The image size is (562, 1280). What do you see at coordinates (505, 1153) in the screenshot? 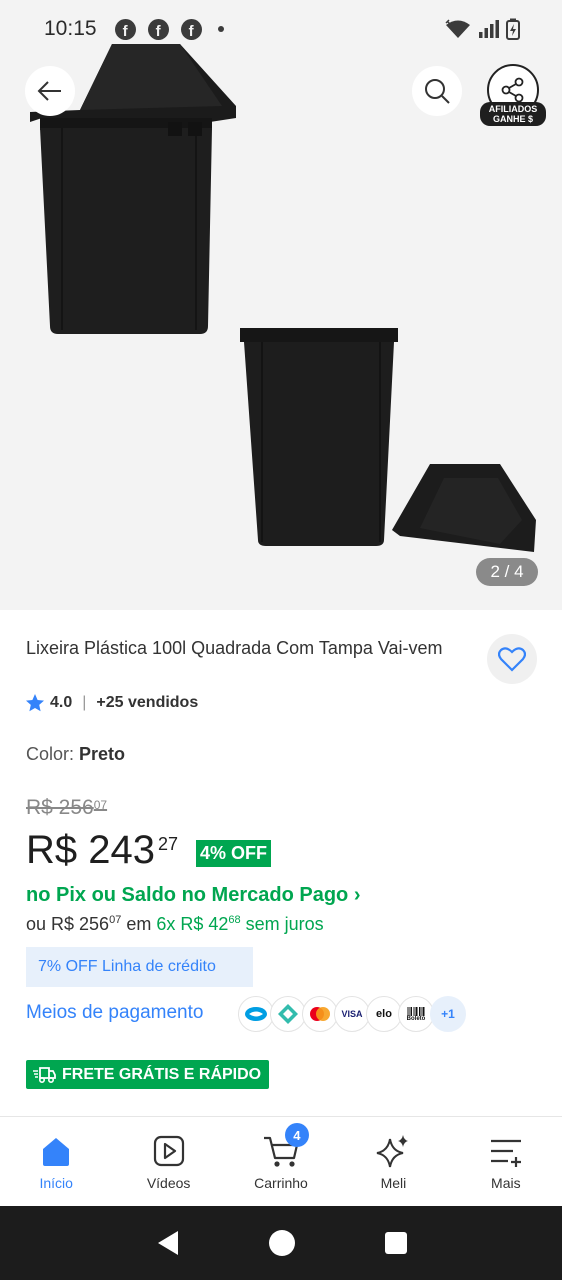
I see `menu-plus-icon` at bounding box center [505, 1153].